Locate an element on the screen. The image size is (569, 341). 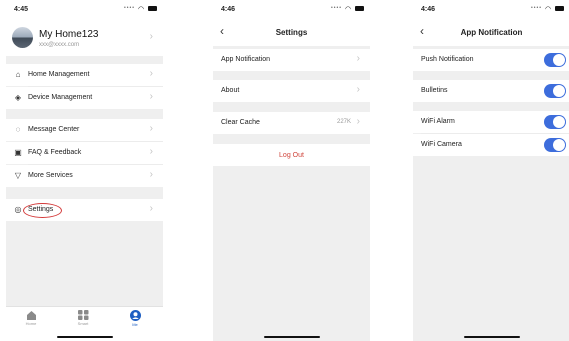
house-icon is located at coordinates (31, 315).